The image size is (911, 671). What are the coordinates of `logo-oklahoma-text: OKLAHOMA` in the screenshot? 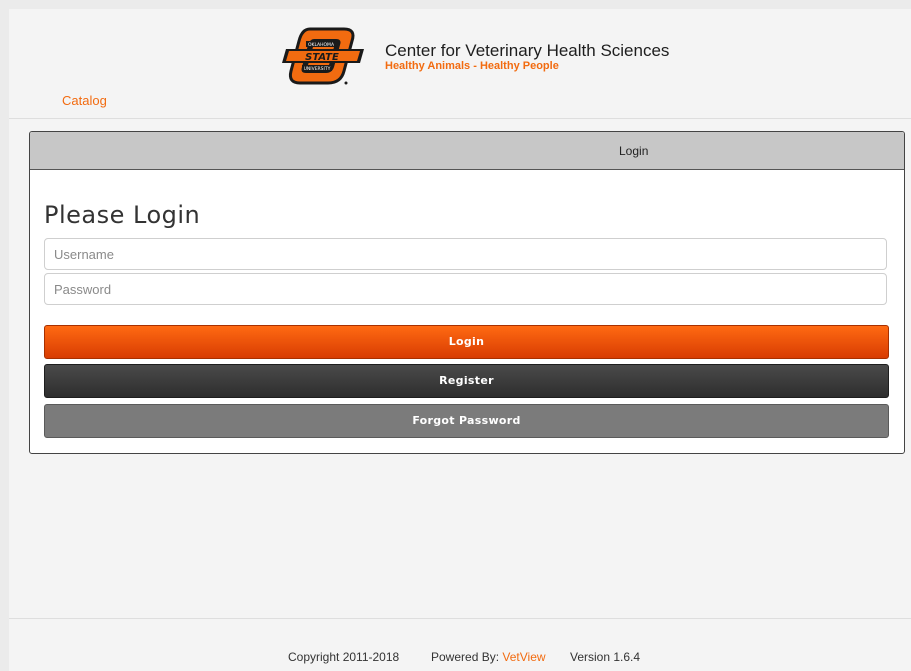 It's located at (321, 45).